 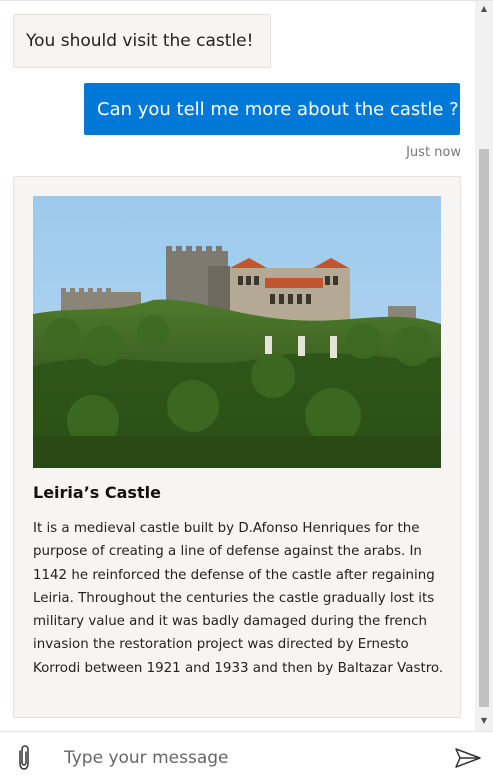 What do you see at coordinates (468, 758) in the screenshot?
I see `send-icon` at bounding box center [468, 758].